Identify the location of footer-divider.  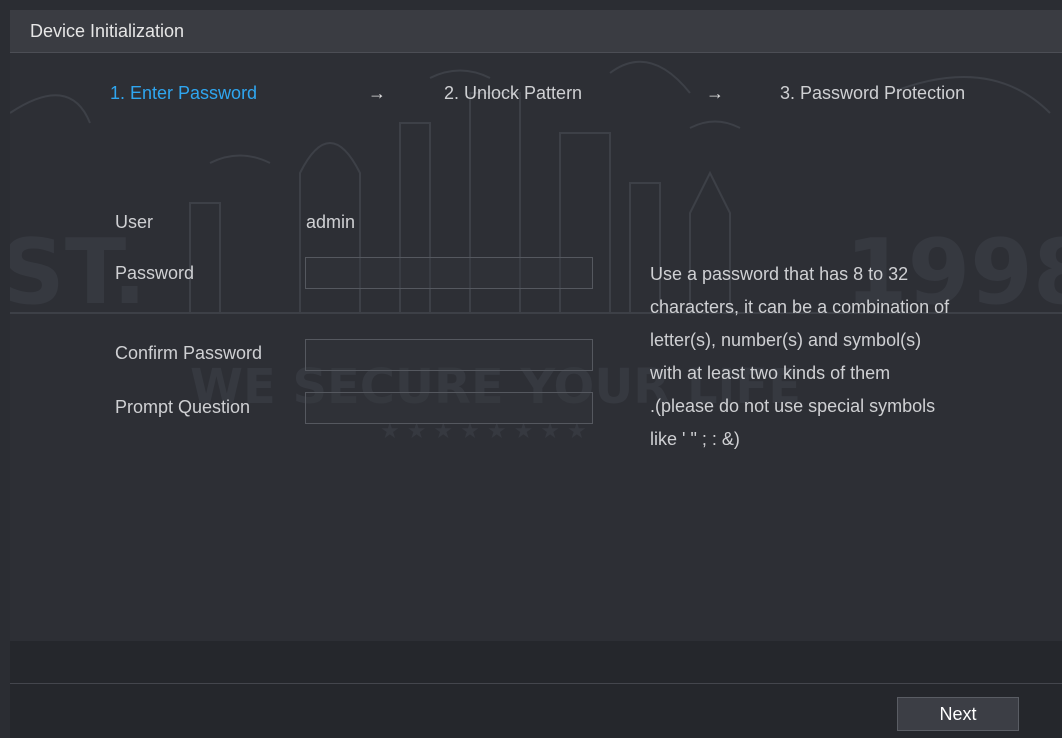
(536, 683).